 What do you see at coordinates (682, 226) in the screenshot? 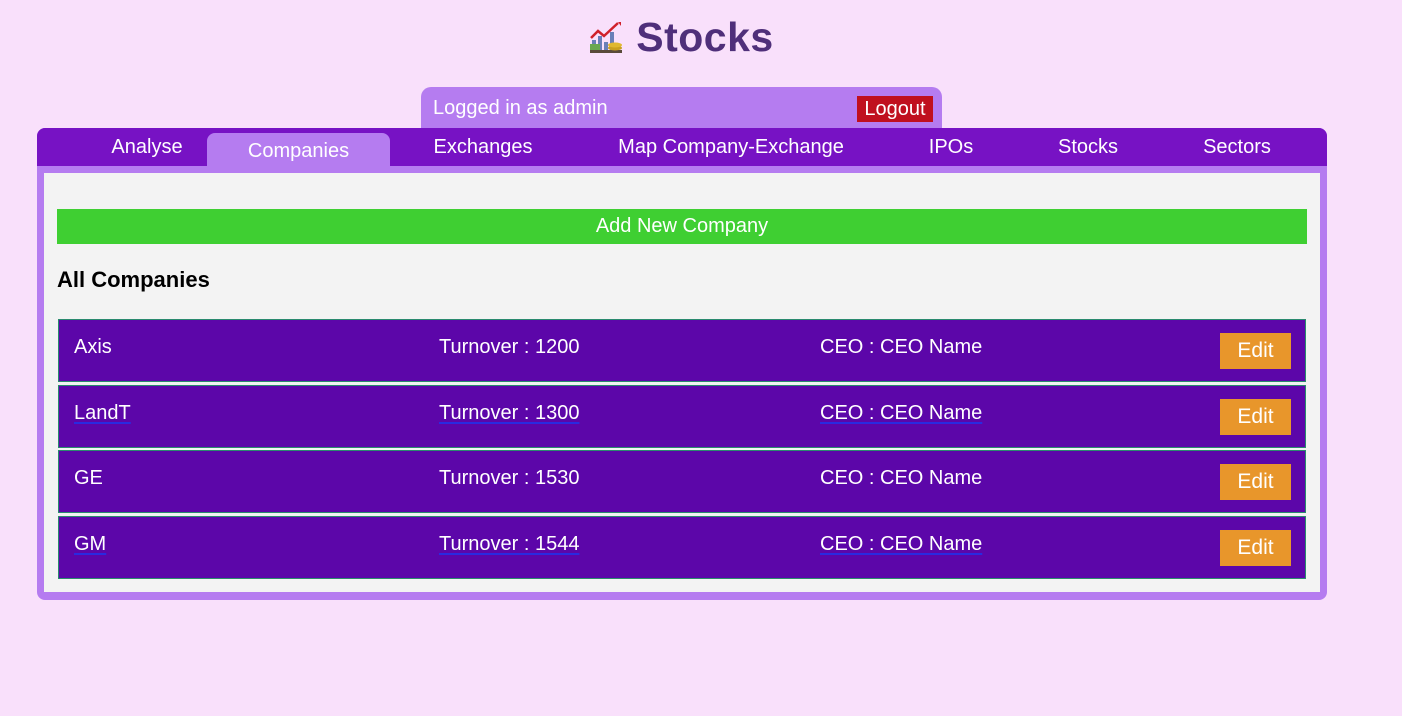
I see `add-company-button: Add New Company` at bounding box center [682, 226].